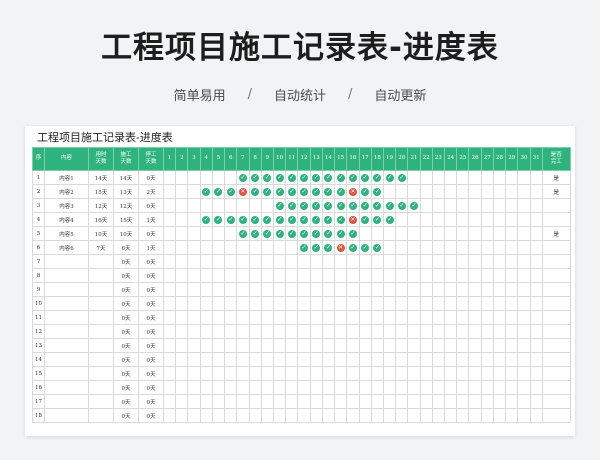  I want to click on cell-stopped-days: 2天, so click(151, 191).